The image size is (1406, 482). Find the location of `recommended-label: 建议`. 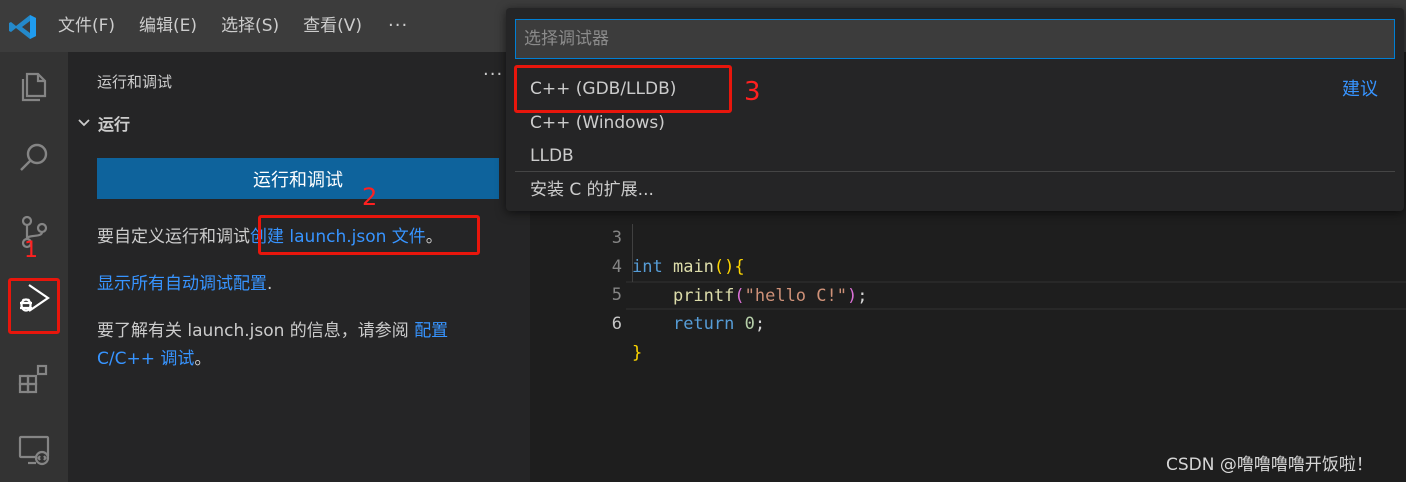

recommended-label: 建议 is located at coordinates (1360, 89).